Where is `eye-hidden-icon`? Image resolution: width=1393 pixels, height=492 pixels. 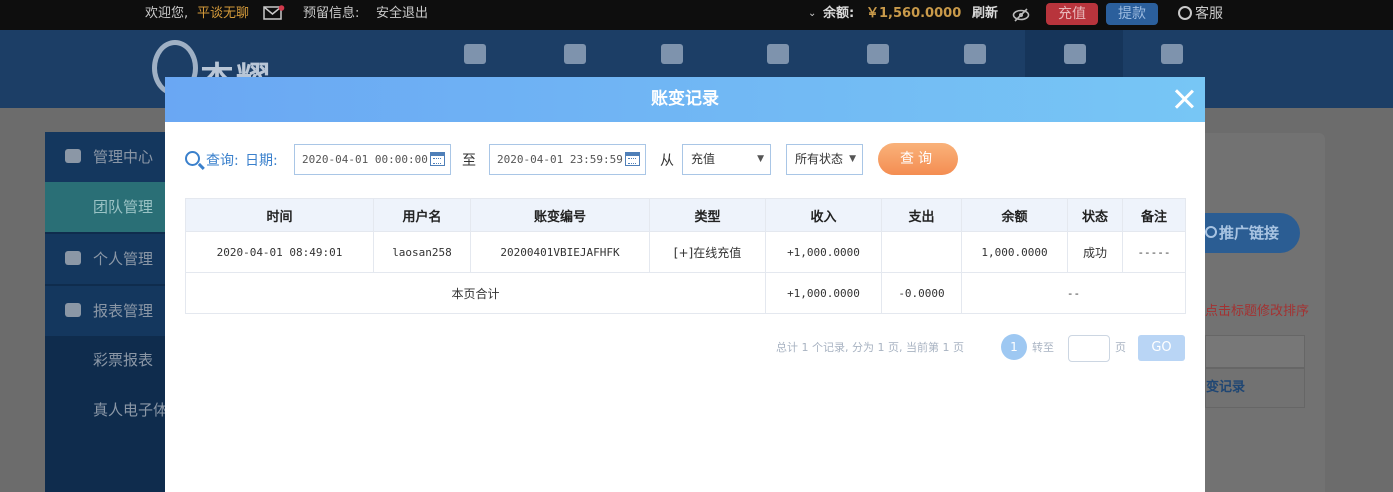 eye-hidden-icon is located at coordinates (1021, 15).